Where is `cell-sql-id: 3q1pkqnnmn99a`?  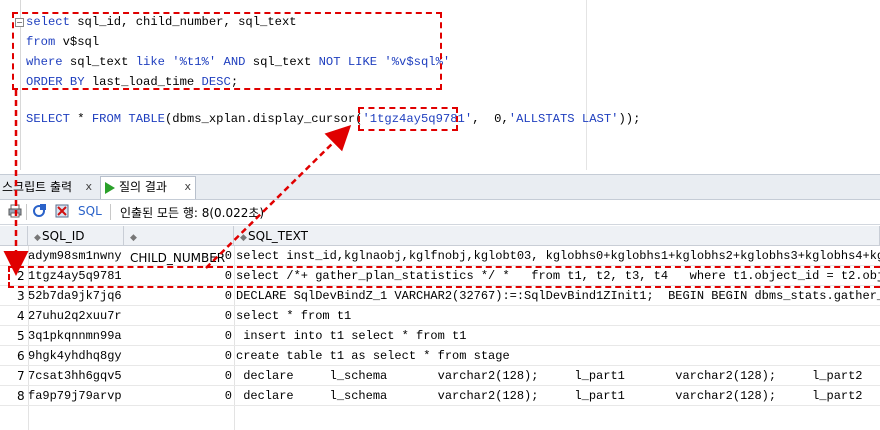
cell-sql-id: 3q1pkqnnmn99a is located at coordinates (75, 336).